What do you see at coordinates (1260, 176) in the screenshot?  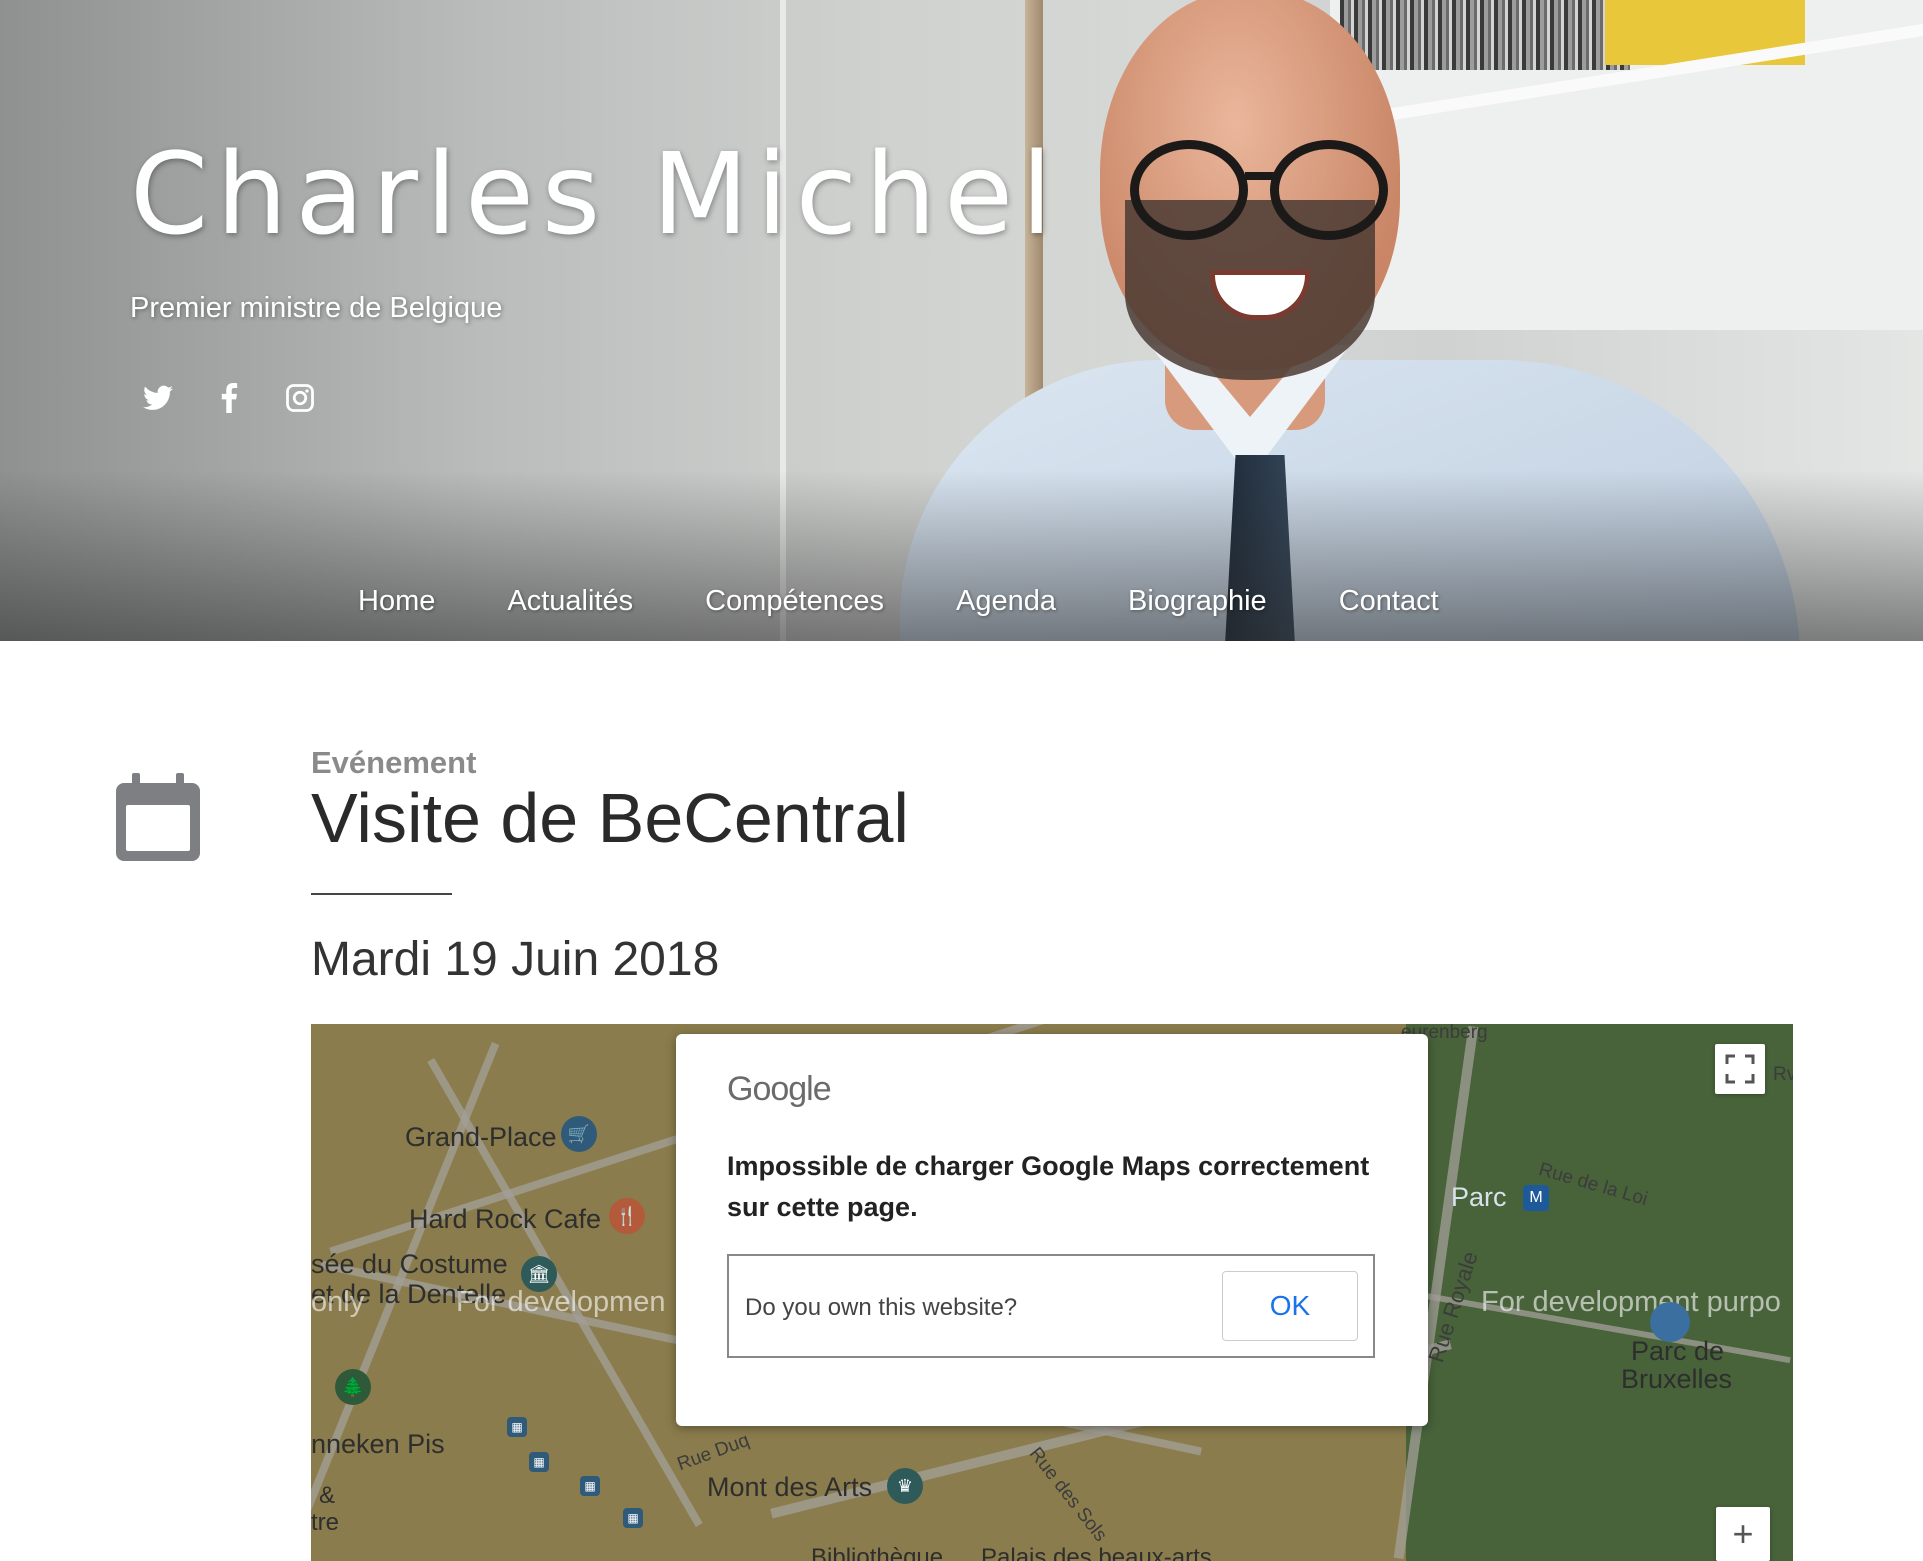 I see `portrait-glasses-bridge` at bounding box center [1260, 176].